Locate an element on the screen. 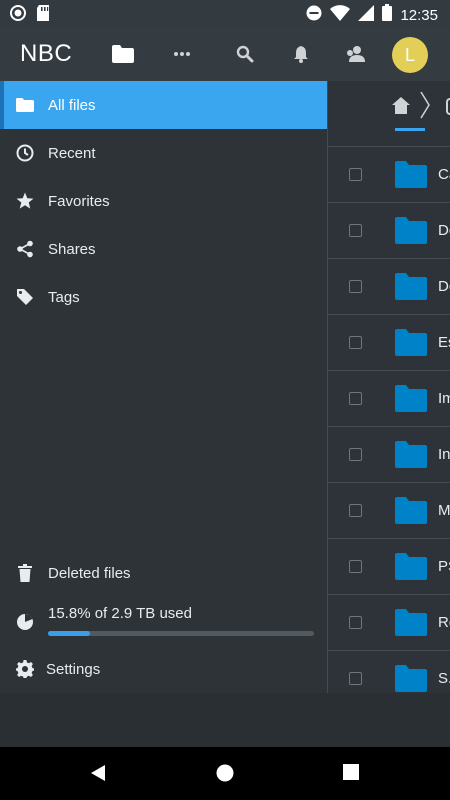 The image size is (450, 800). share-icon is located at coordinates (25, 249).